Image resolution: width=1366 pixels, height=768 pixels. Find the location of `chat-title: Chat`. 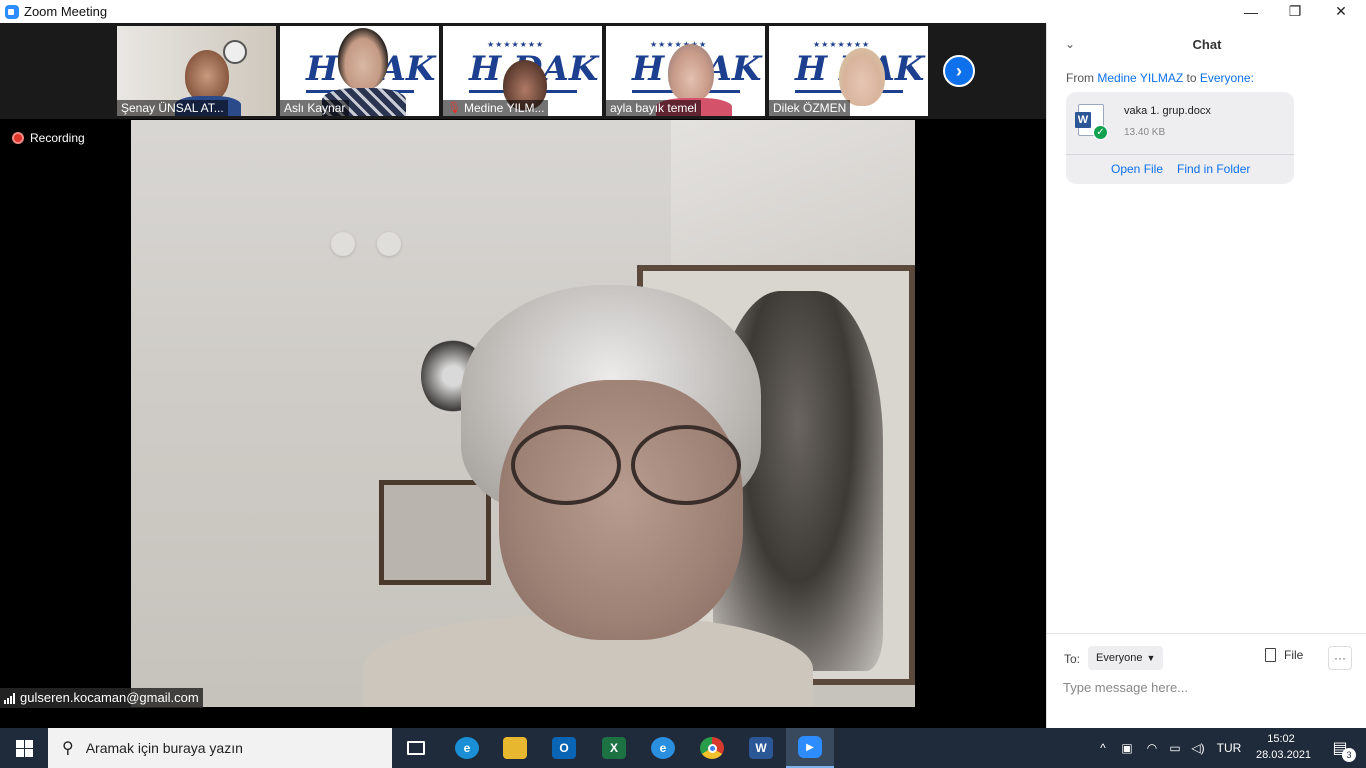

chat-title: Chat is located at coordinates (1207, 44).